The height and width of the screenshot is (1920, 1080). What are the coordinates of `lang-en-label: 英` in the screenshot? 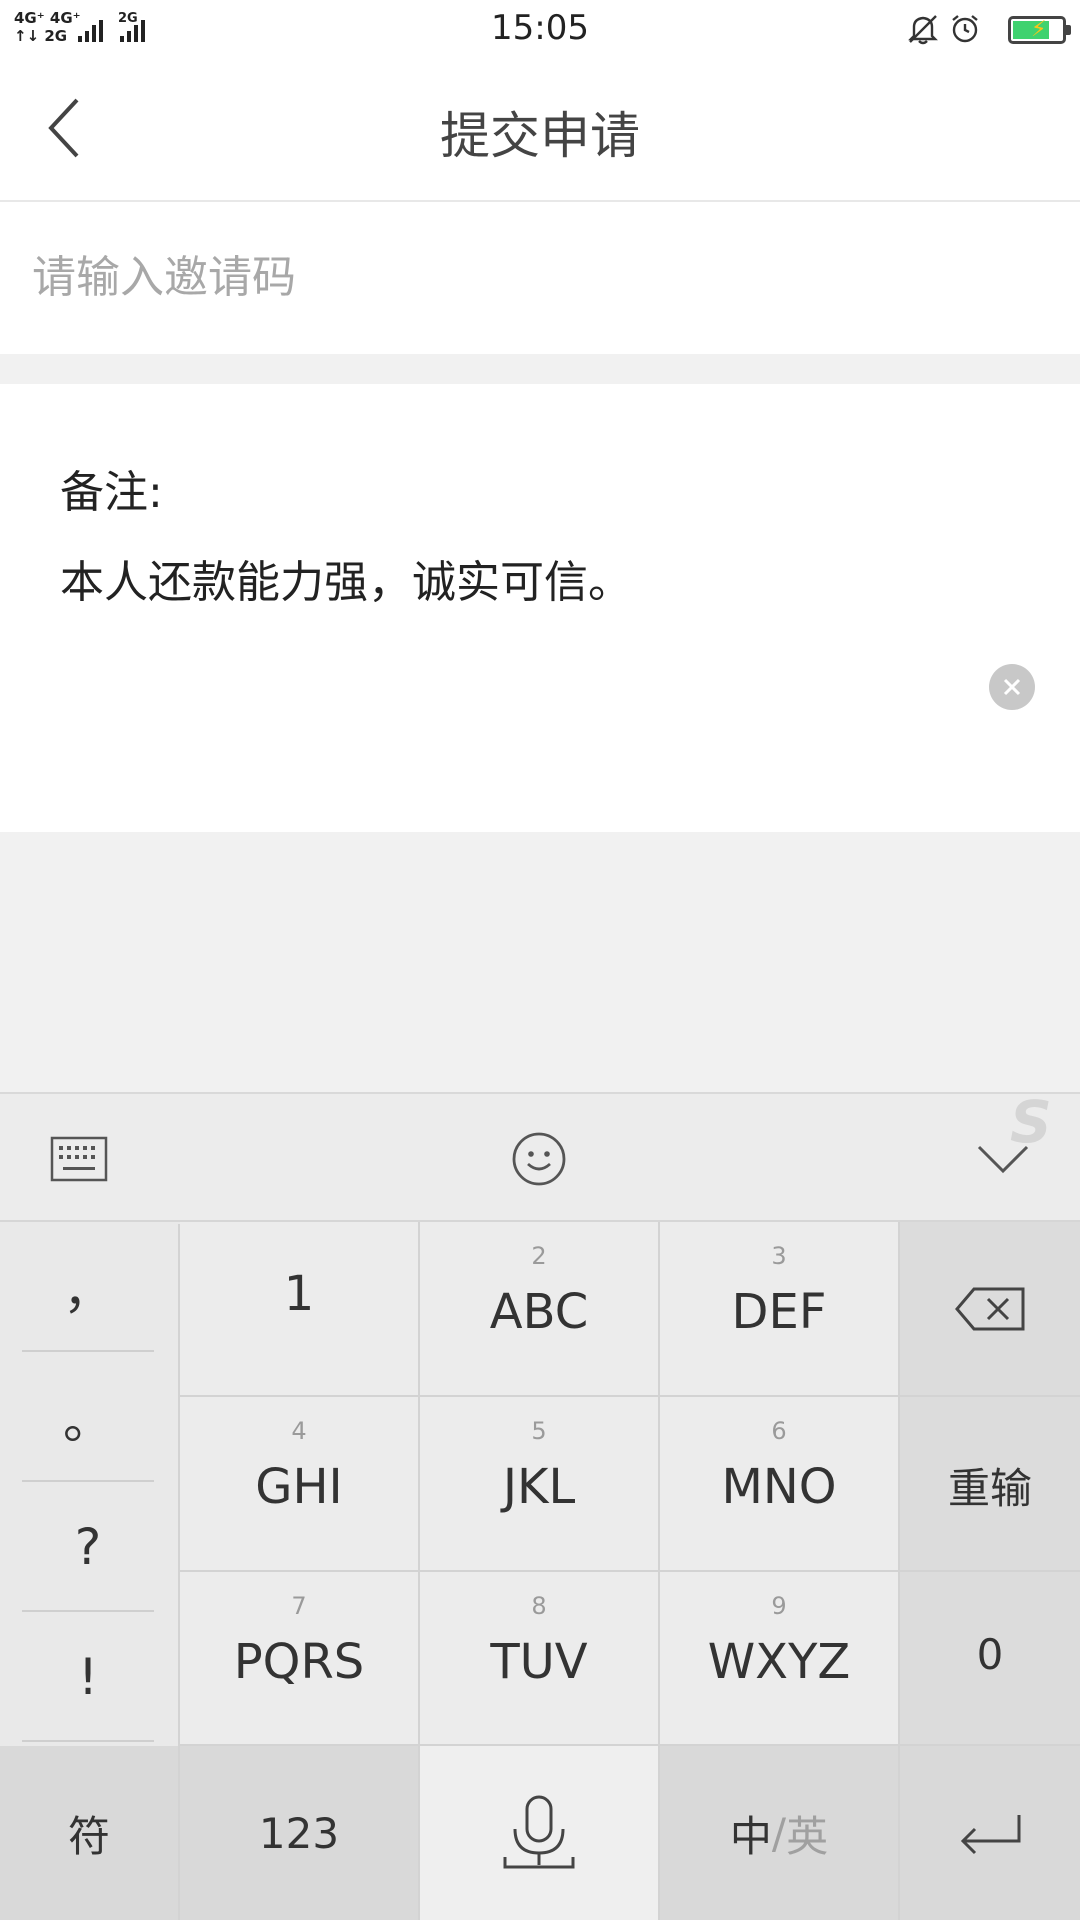 It's located at (807, 1836).